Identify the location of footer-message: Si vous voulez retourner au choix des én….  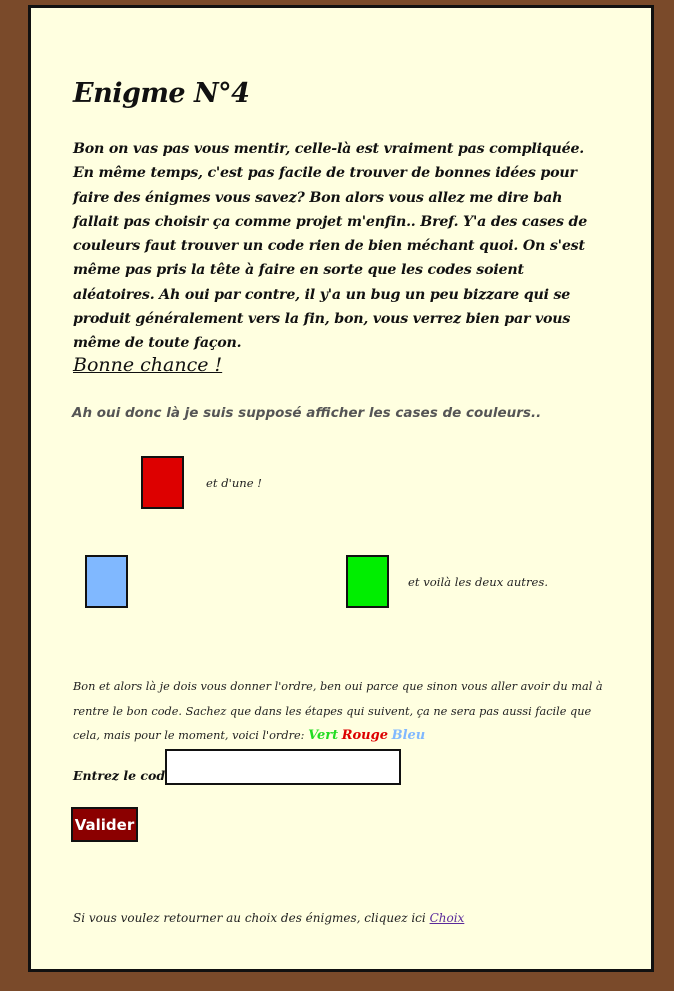
(249, 918).